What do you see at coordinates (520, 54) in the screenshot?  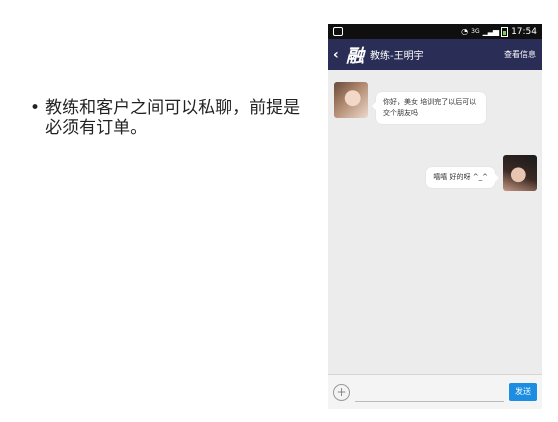 I see `view-info-button: 查看信息` at bounding box center [520, 54].